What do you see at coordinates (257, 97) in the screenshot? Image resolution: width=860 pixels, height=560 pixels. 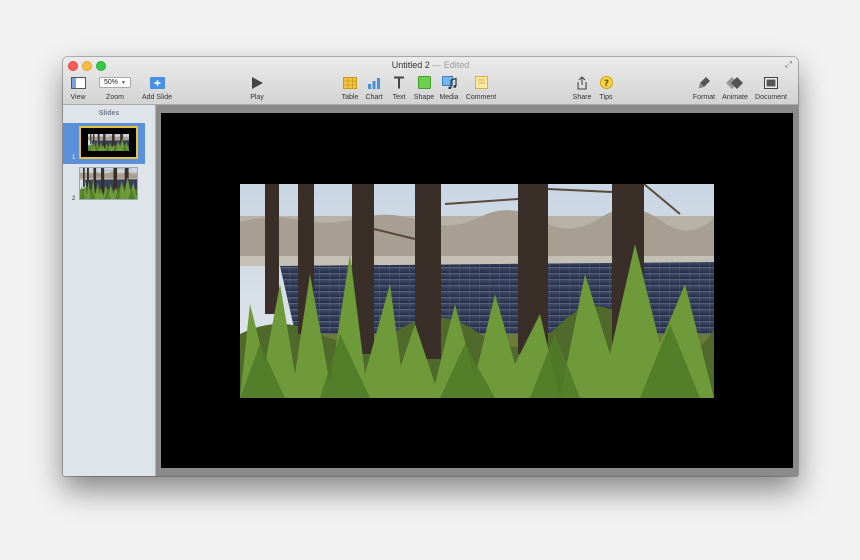 I see `play-label: Play` at bounding box center [257, 97].